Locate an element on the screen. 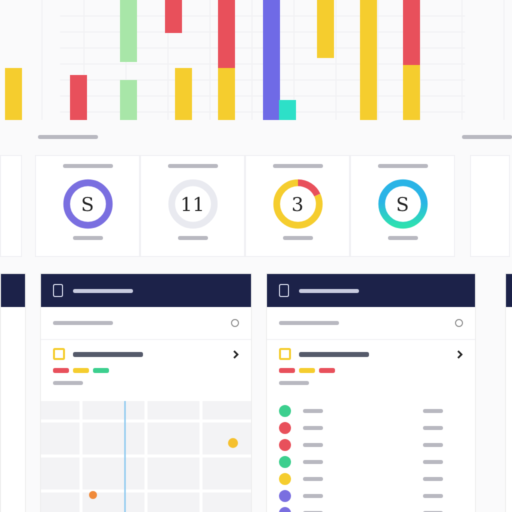 Image resolution: width=512 pixels, height=512 pixels. donut-value: 11 is located at coordinates (192, 205).